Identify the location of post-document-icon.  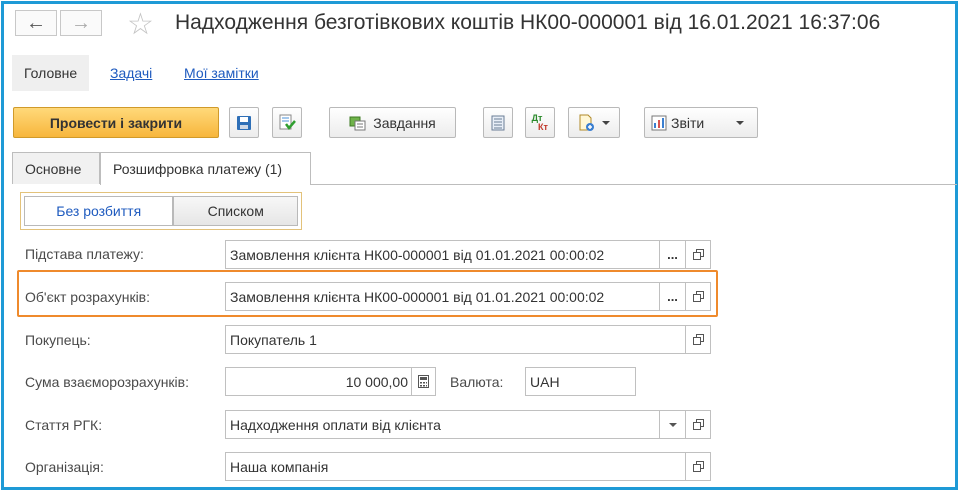
(287, 122).